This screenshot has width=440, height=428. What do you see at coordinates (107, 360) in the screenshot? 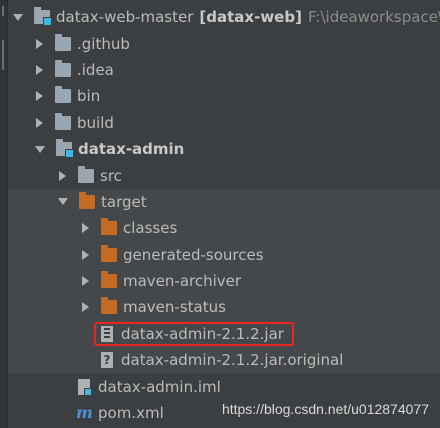
I see `unknown-file-icon: ?` at bounding box center [107, 360].